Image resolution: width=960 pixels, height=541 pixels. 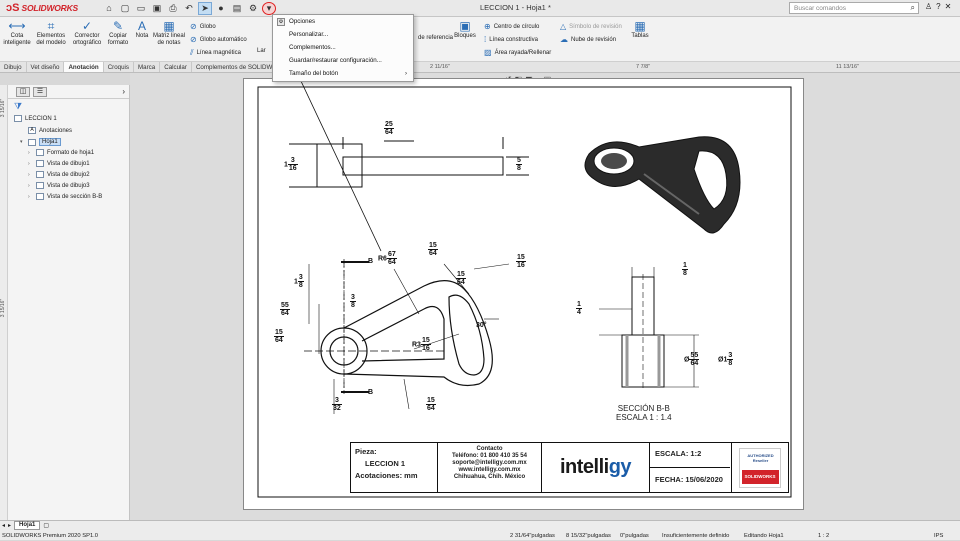 I want to click on dim-3-32: 3 32, so click(x=337, y=404).